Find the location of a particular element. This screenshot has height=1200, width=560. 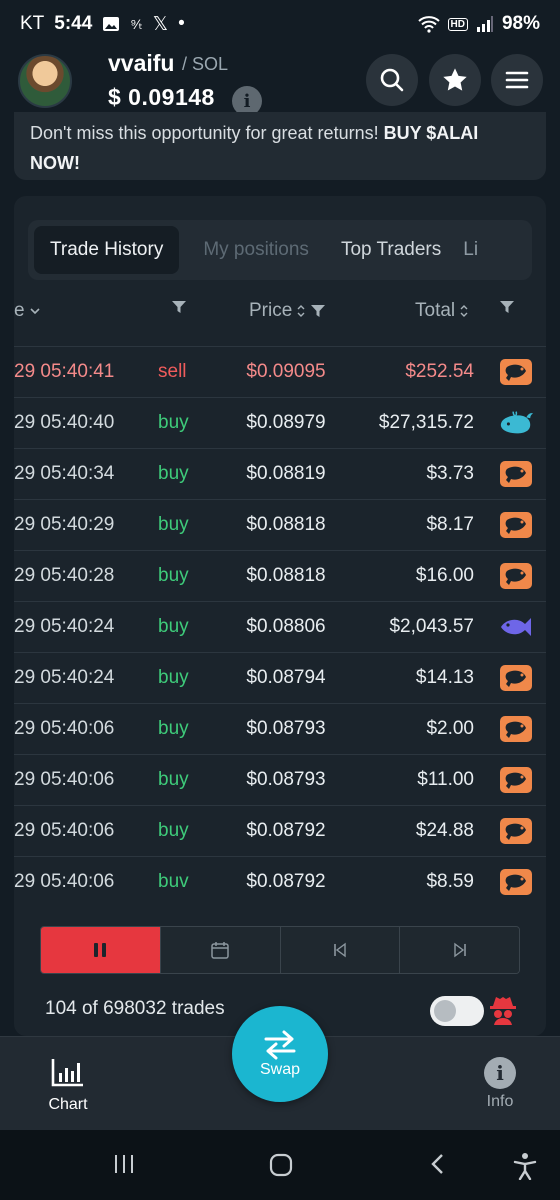

menu-button is located at coordinates (517, 80).